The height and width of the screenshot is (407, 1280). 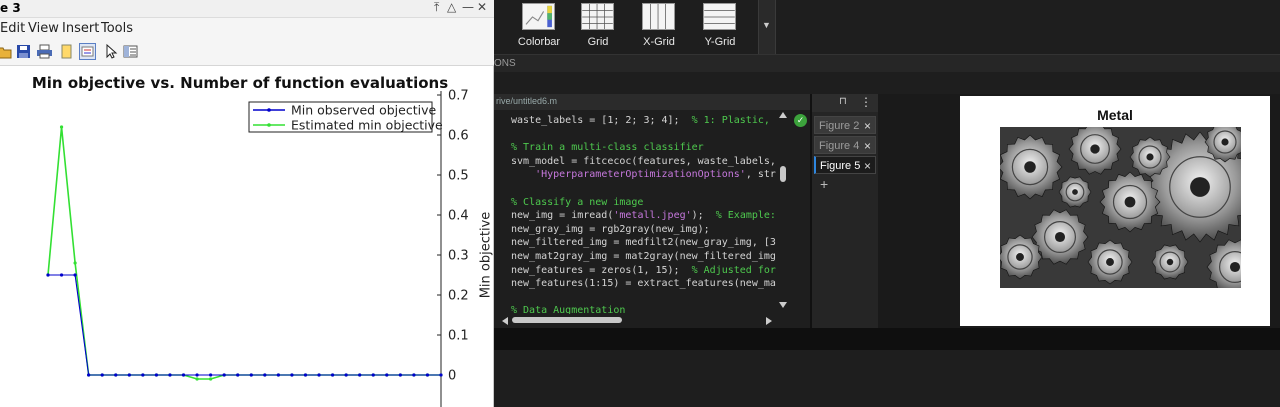 What do you see at coordinates (505, 321) in the screenshot?
I see `scroll-left-icon` at bounding box center [505, 321].